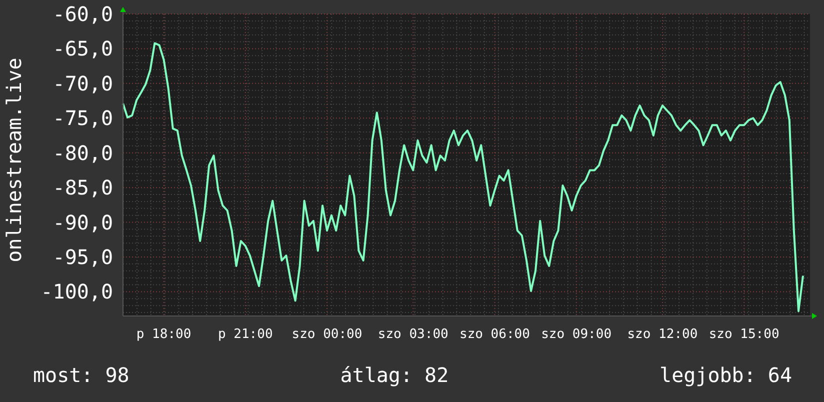 The image size is (824, 402). I want to click on y-tick-label: -100,0, so click(76, 292).